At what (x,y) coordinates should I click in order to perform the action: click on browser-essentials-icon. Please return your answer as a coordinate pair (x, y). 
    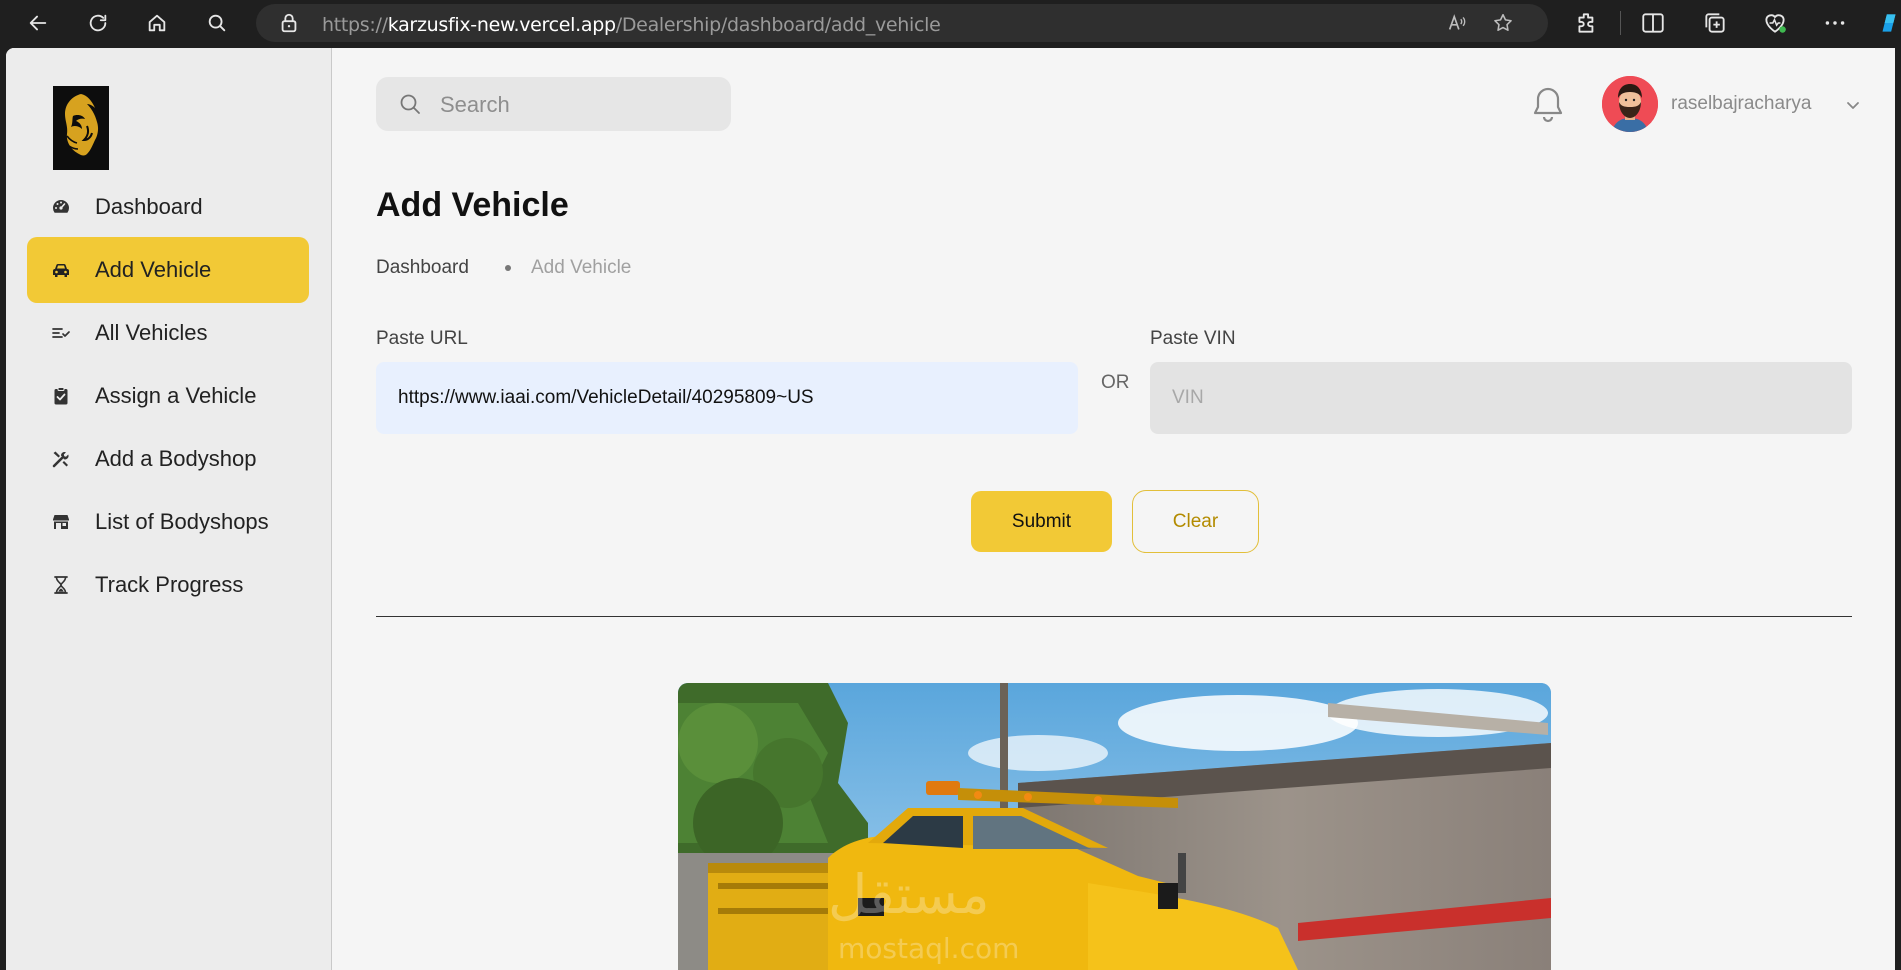
    Looking at the image, I should click on (1775, 23).